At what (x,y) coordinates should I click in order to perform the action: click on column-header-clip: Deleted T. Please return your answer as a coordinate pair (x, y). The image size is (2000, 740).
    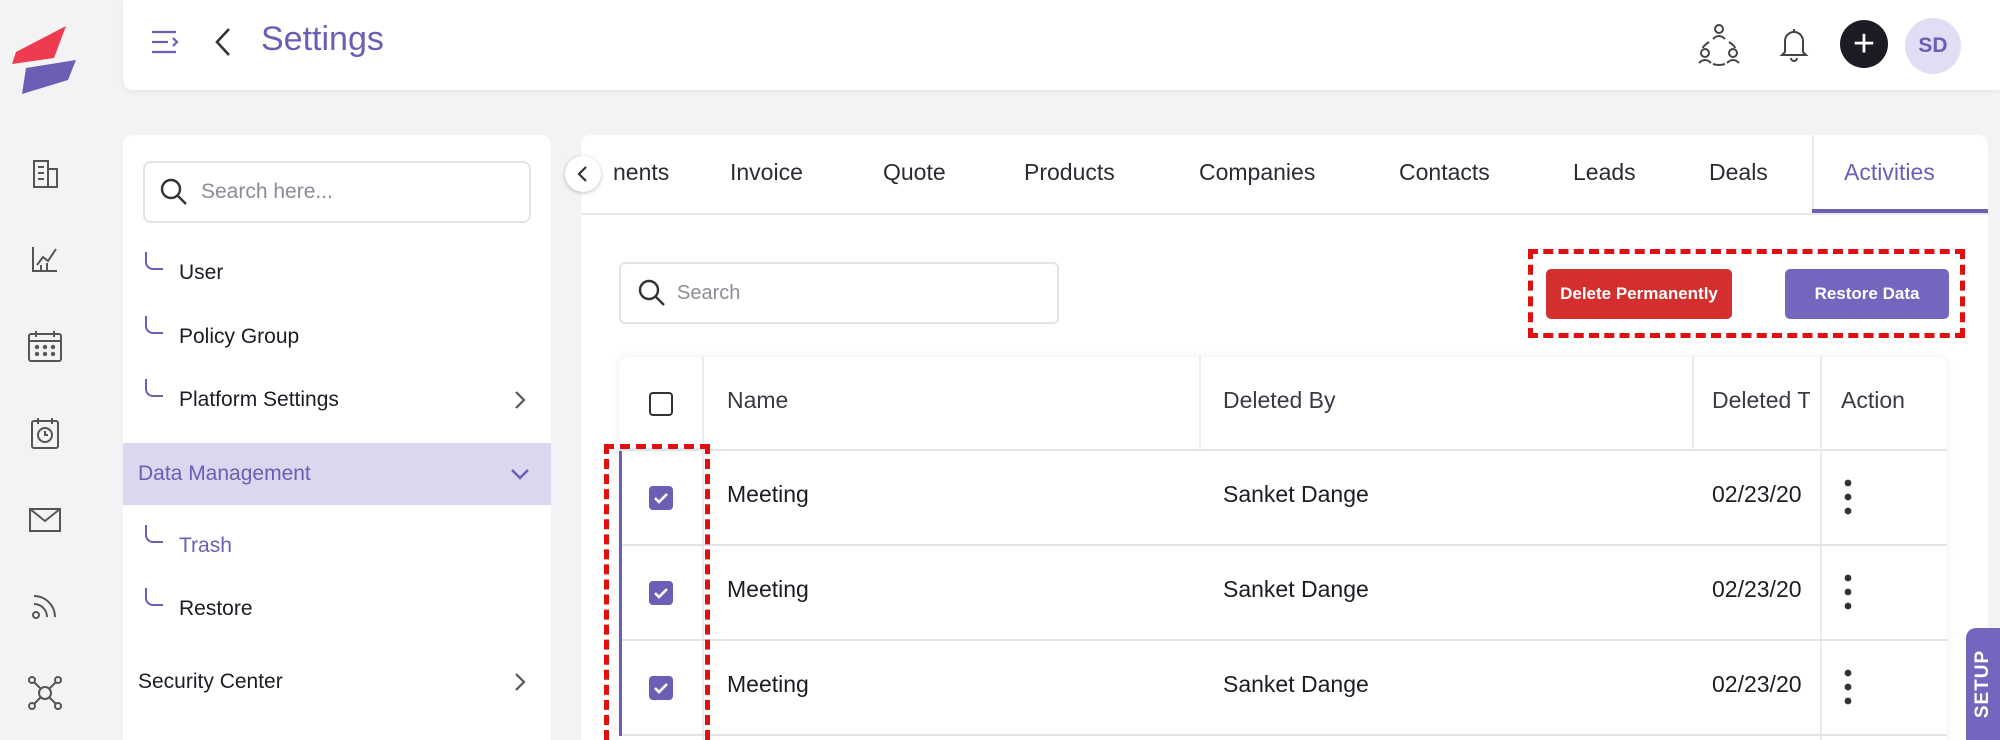
    Looking at the image, I should click on (1761, 402).